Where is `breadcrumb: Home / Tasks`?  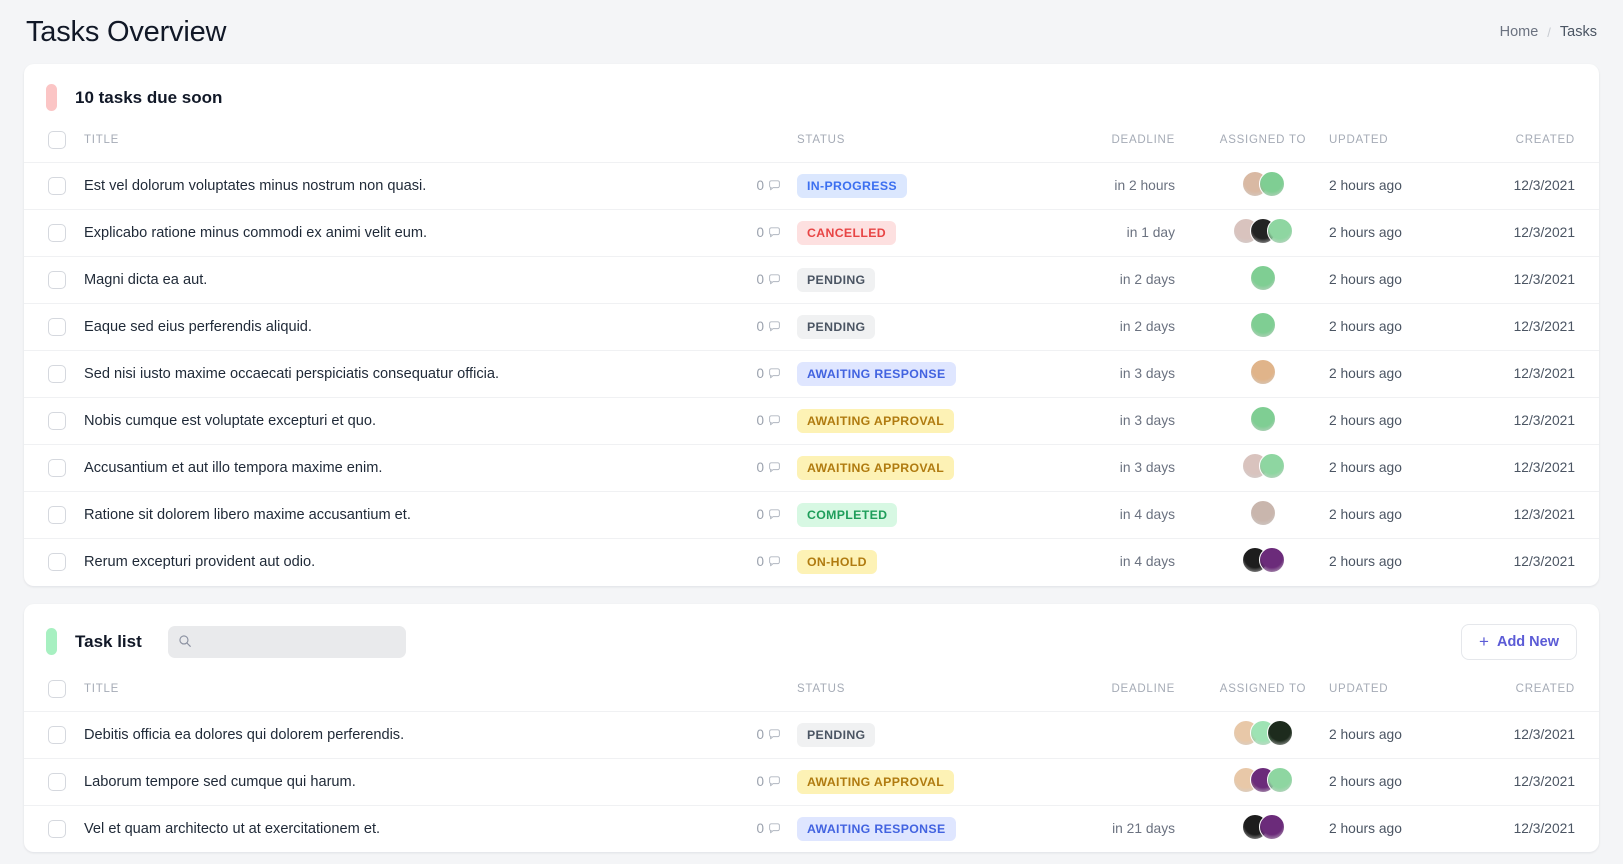 breadcrumb: Home / Tasks is located at coordinates (1548, 32).